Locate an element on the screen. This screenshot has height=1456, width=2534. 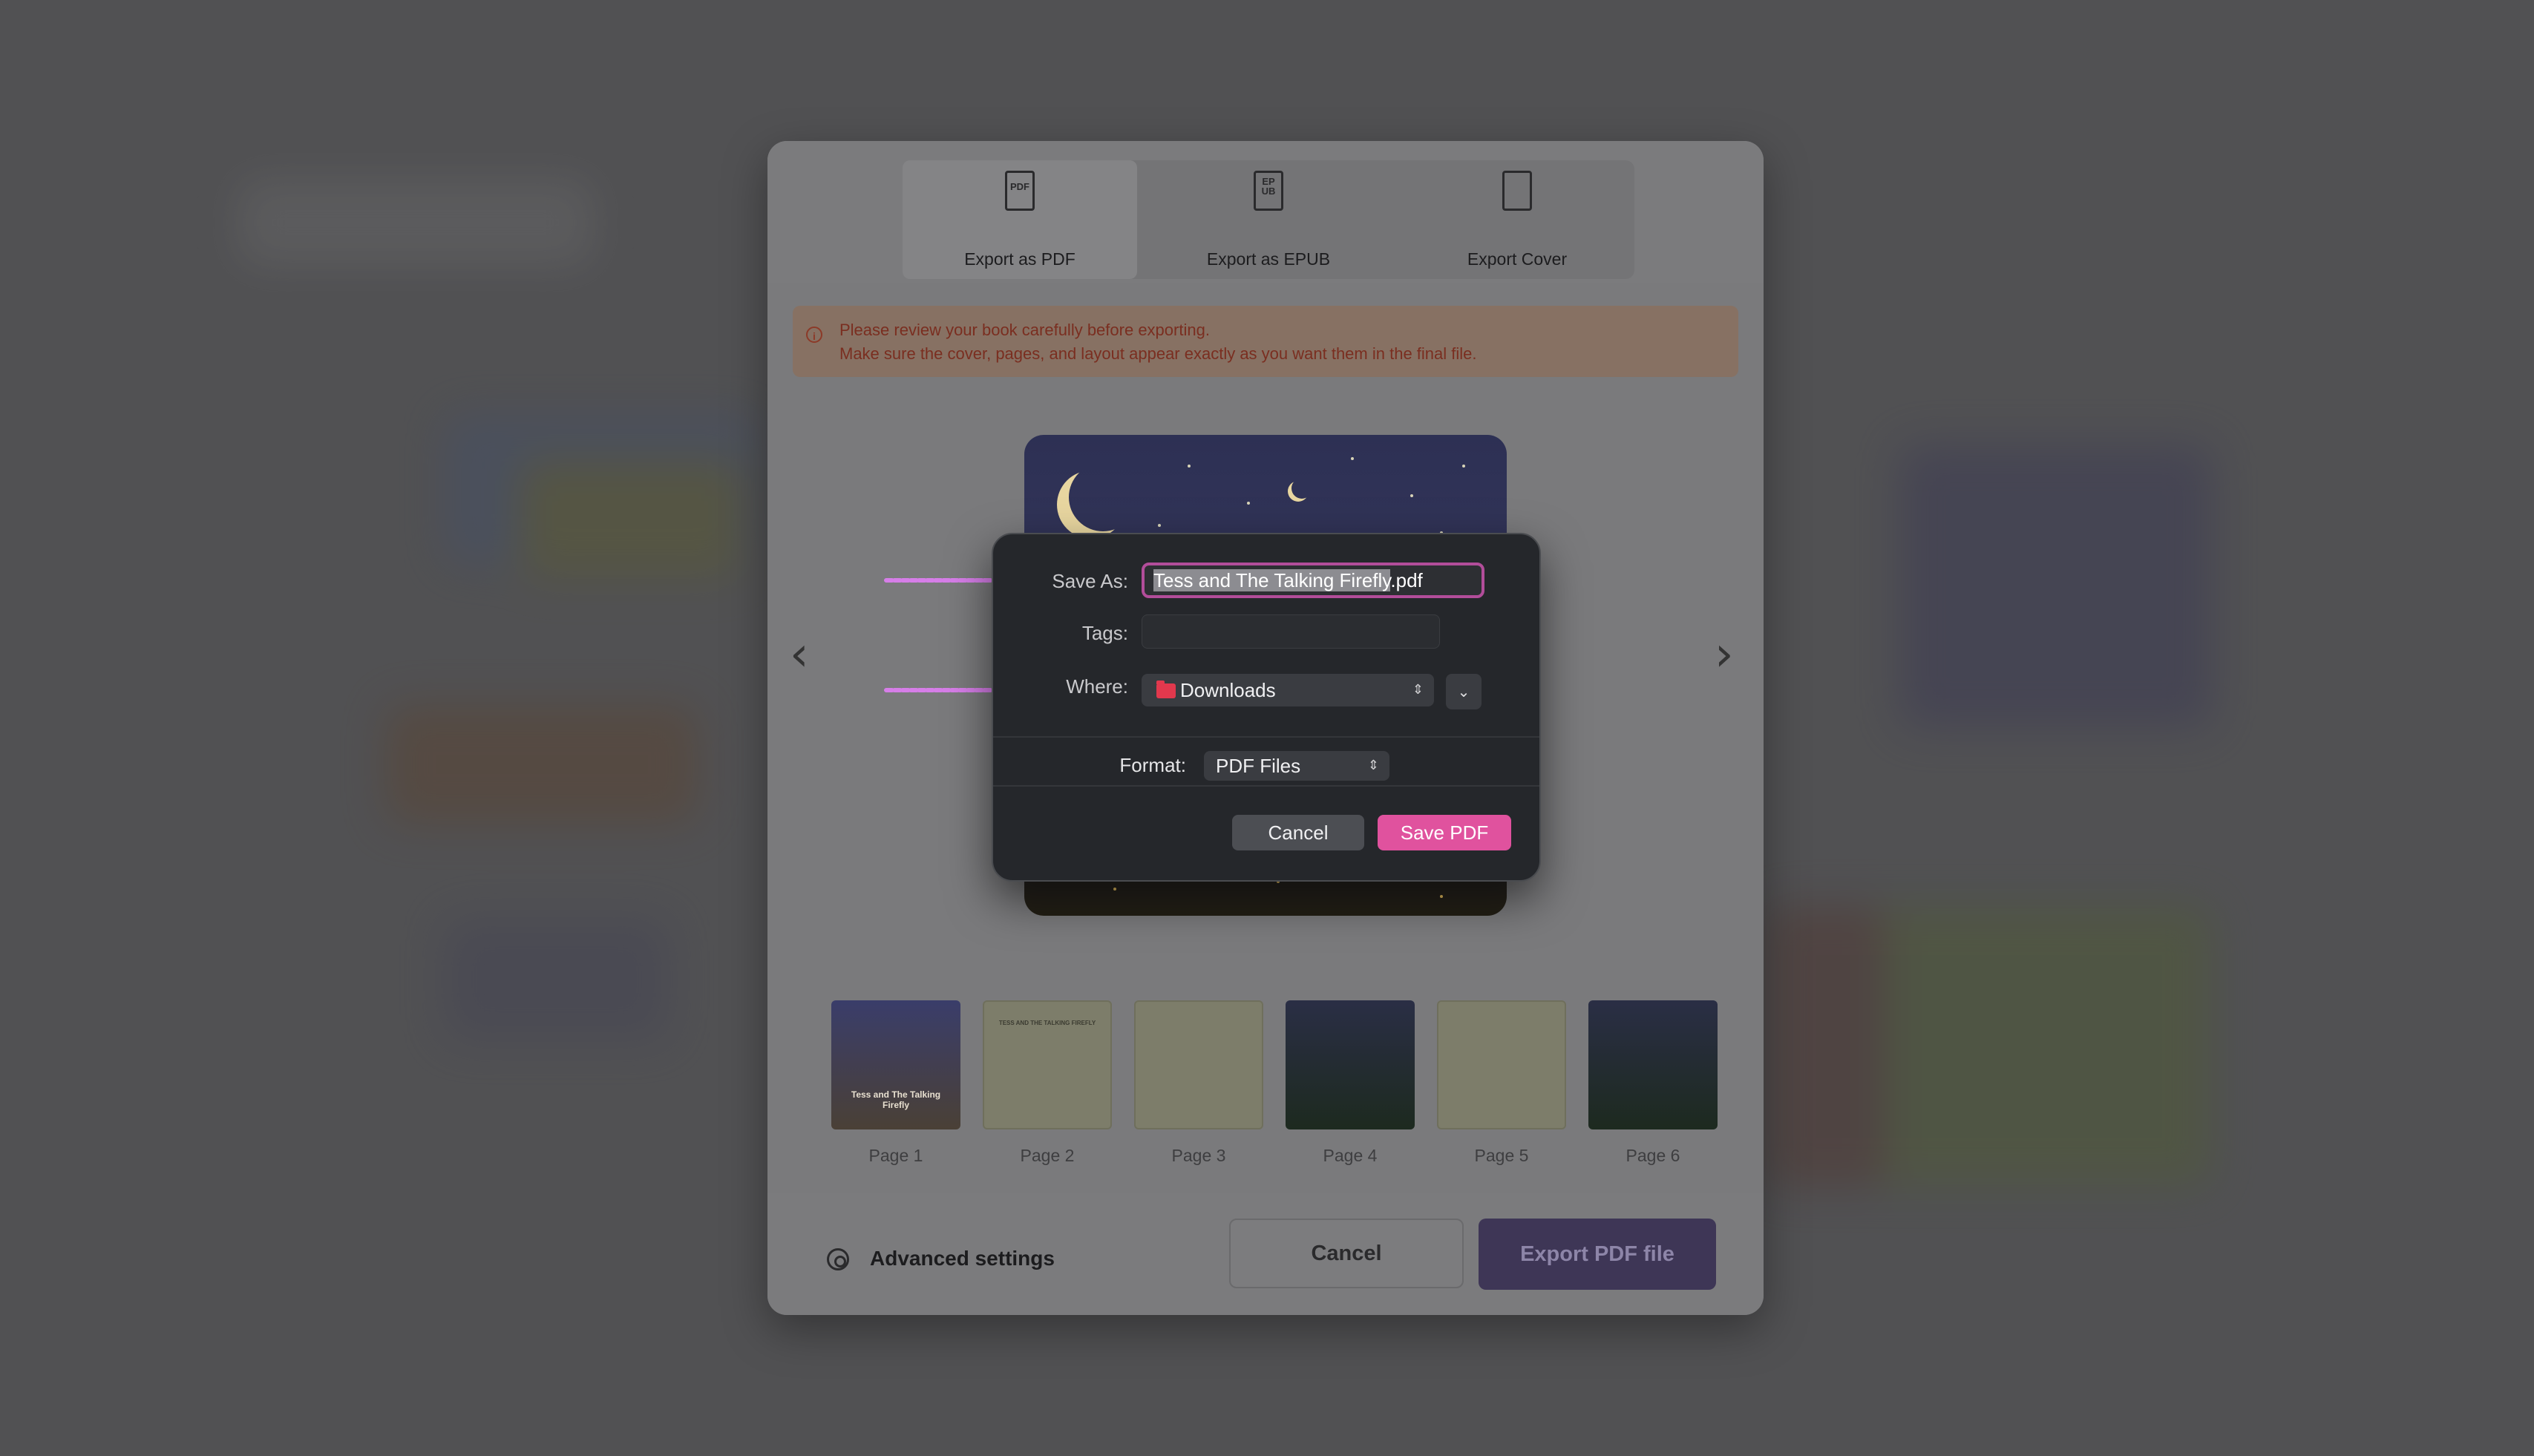
thumbnail-label: Page 1 is located at coordinates (895, 1156).